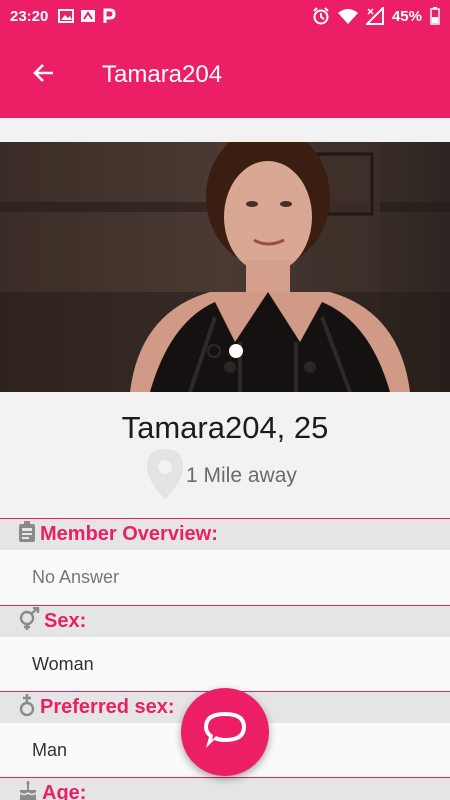 The image size is (450, 800). Describe the element at coordinates (27, 707) in the screenshot. I see `preferred-sex-icon` at that location.